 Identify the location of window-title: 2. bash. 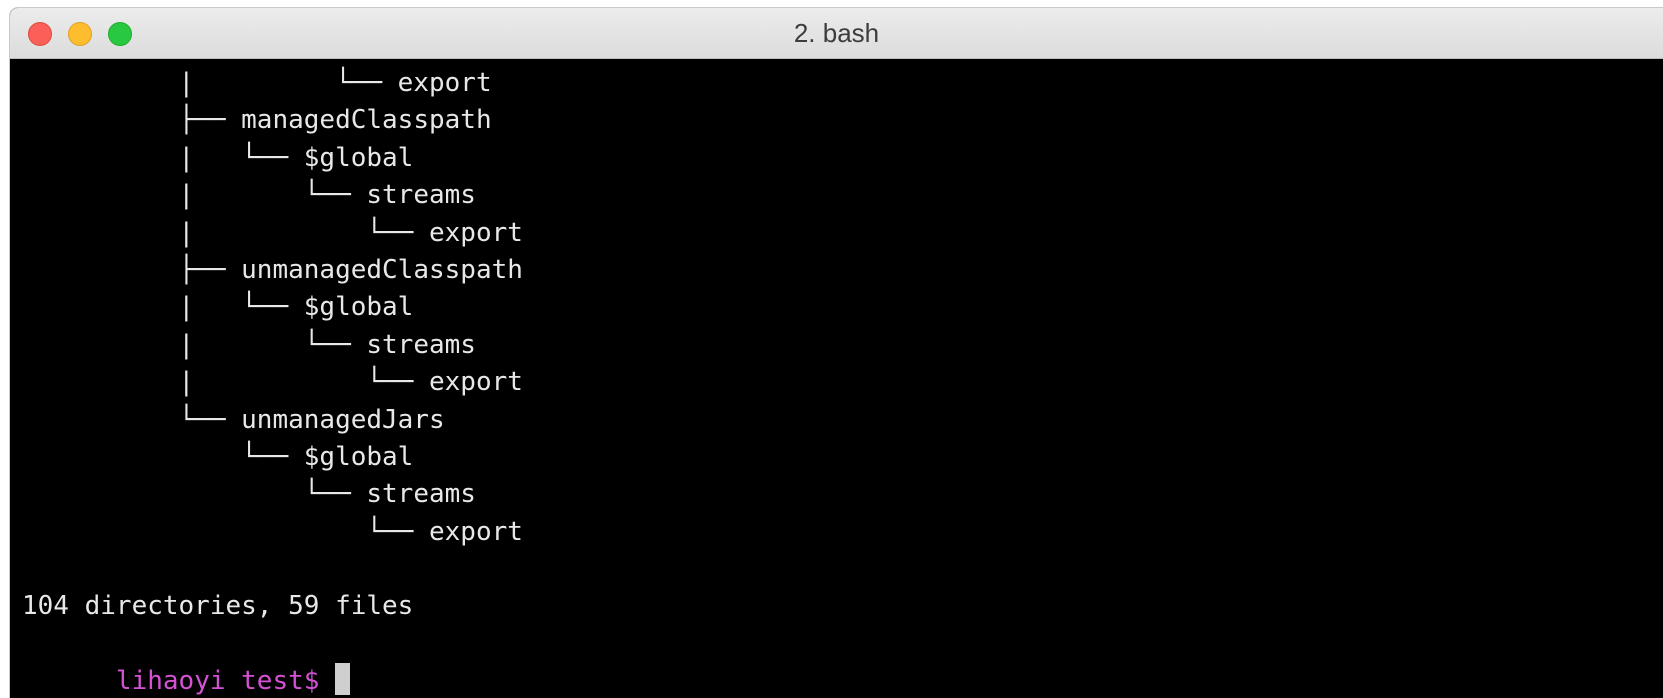
(836, 33).